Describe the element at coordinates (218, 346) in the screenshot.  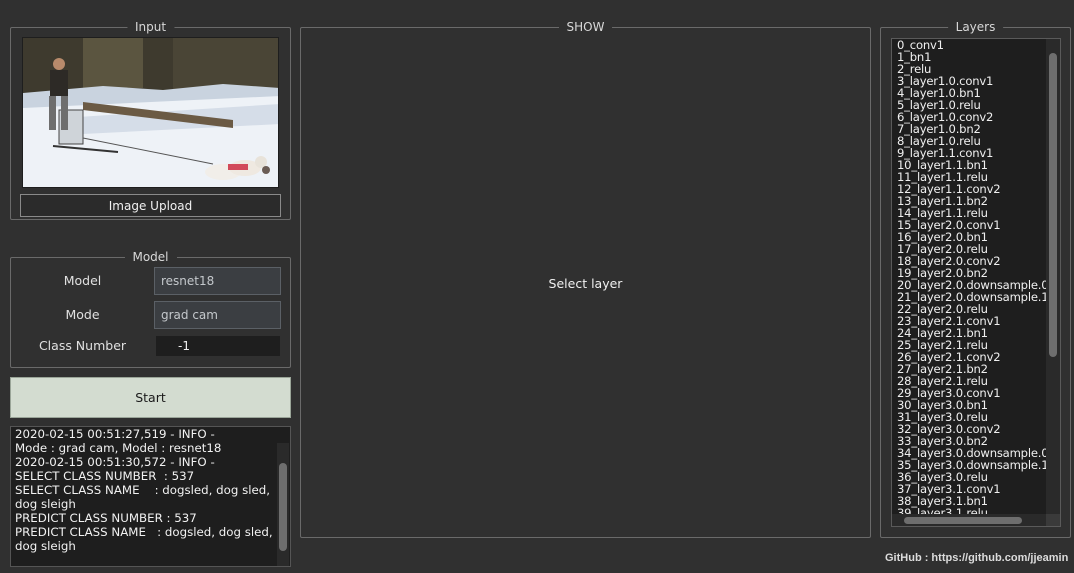
I see `class-number-input: -1` at that location.